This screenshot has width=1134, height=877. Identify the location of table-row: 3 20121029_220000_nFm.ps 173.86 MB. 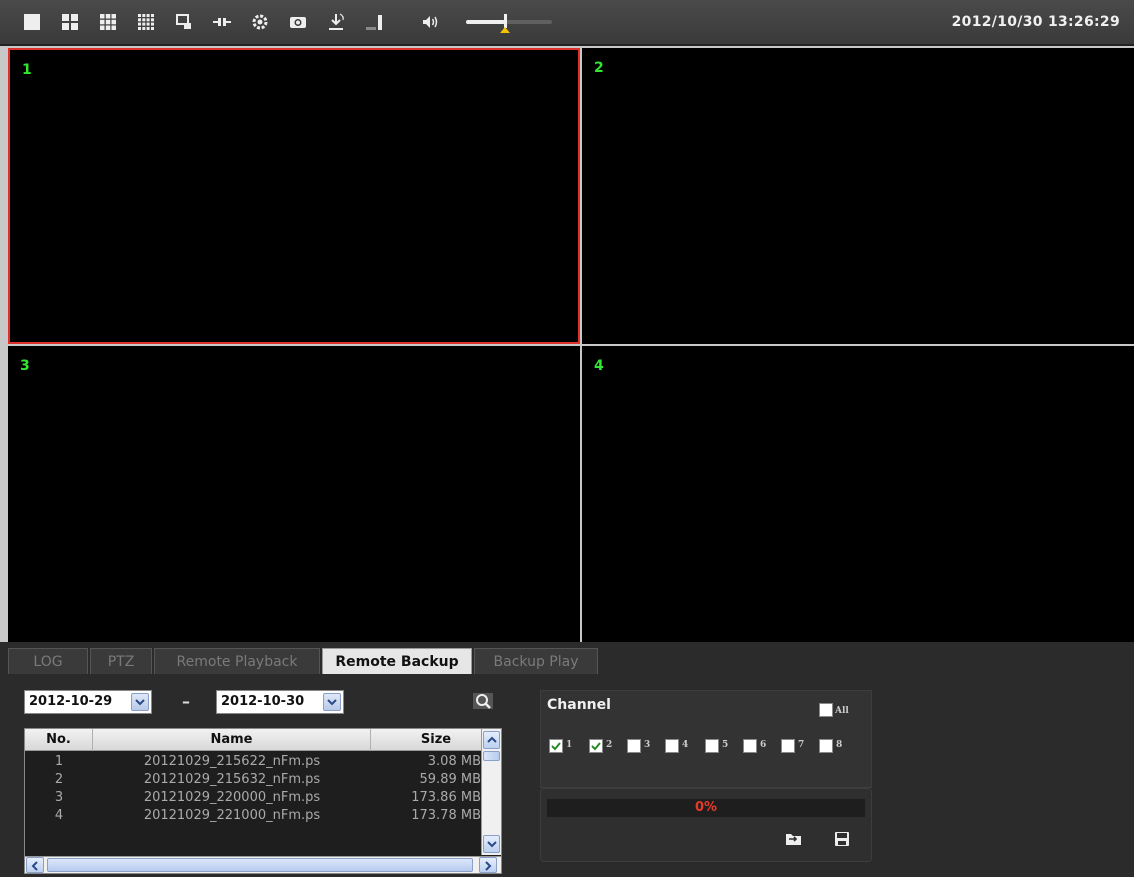
(263, 798).